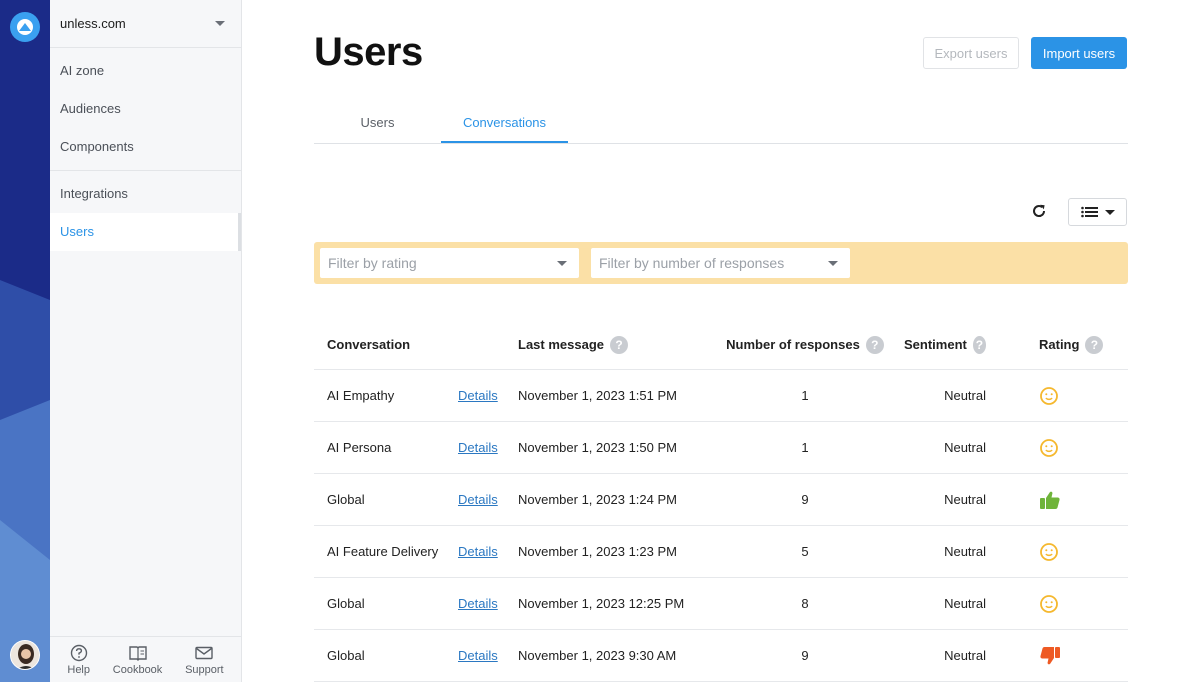  What do you see at coordinates (561, 344) in the screenshot?
I see `column-header-last-message-label: Last message` at bounding box center [561, 344].